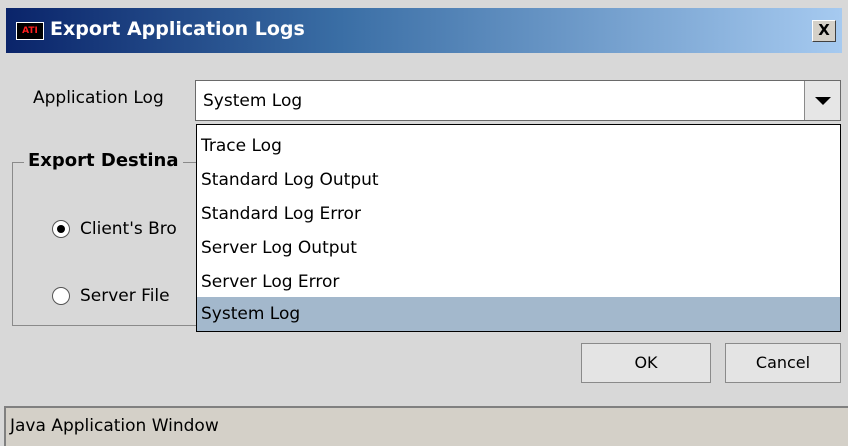 The image size is (848, 446). Describe the element at coordinates (783, 363) in the screenshot. I see `cancel-button: Cancel` at that location.